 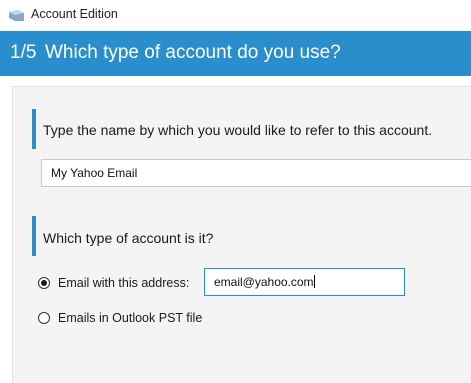 I want to click on email-address-radio, so click(x=44, y=283).